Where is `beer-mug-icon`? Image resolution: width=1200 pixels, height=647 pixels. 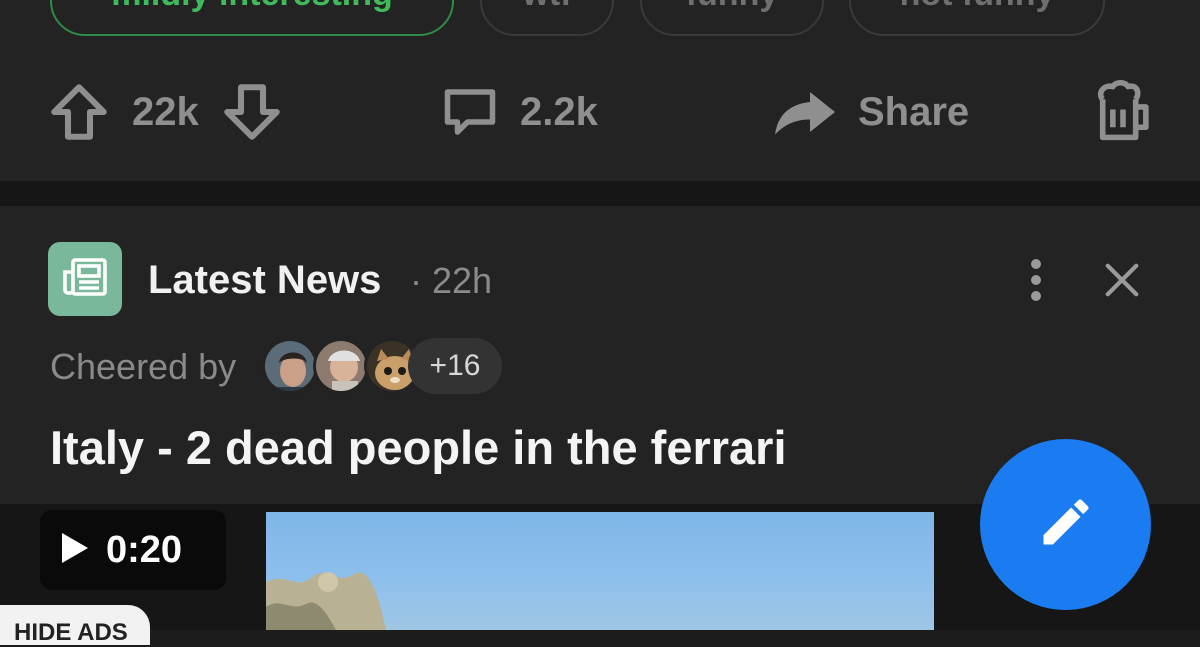 beer-mug-icon is located at coordinates (1123, 112).